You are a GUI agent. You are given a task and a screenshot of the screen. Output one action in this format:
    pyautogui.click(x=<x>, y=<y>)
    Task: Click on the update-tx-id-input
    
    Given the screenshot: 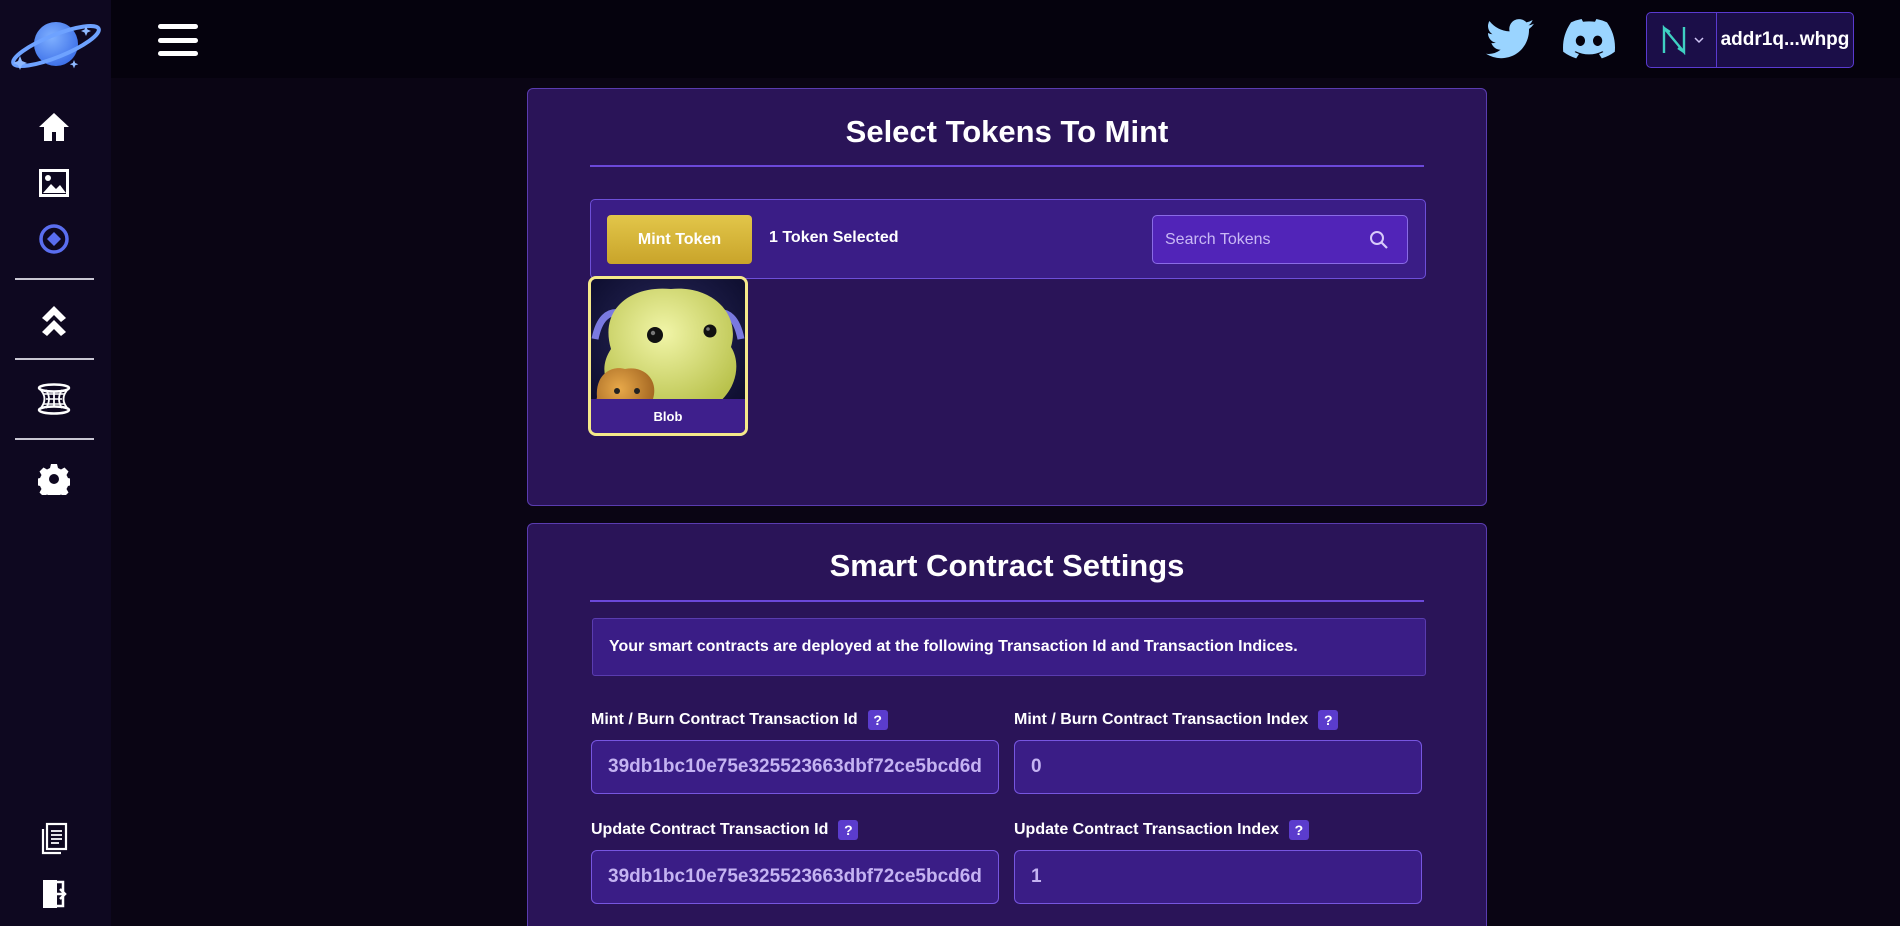 What is the action you would take?
    pyautogui.click(x=795, y=877)
    